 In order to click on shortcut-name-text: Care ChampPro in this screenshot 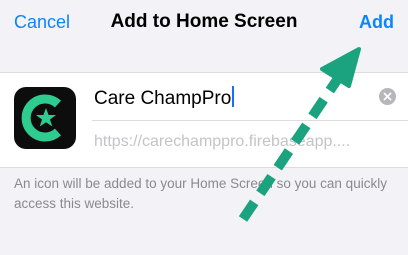, I will do `click(163, 98)`.